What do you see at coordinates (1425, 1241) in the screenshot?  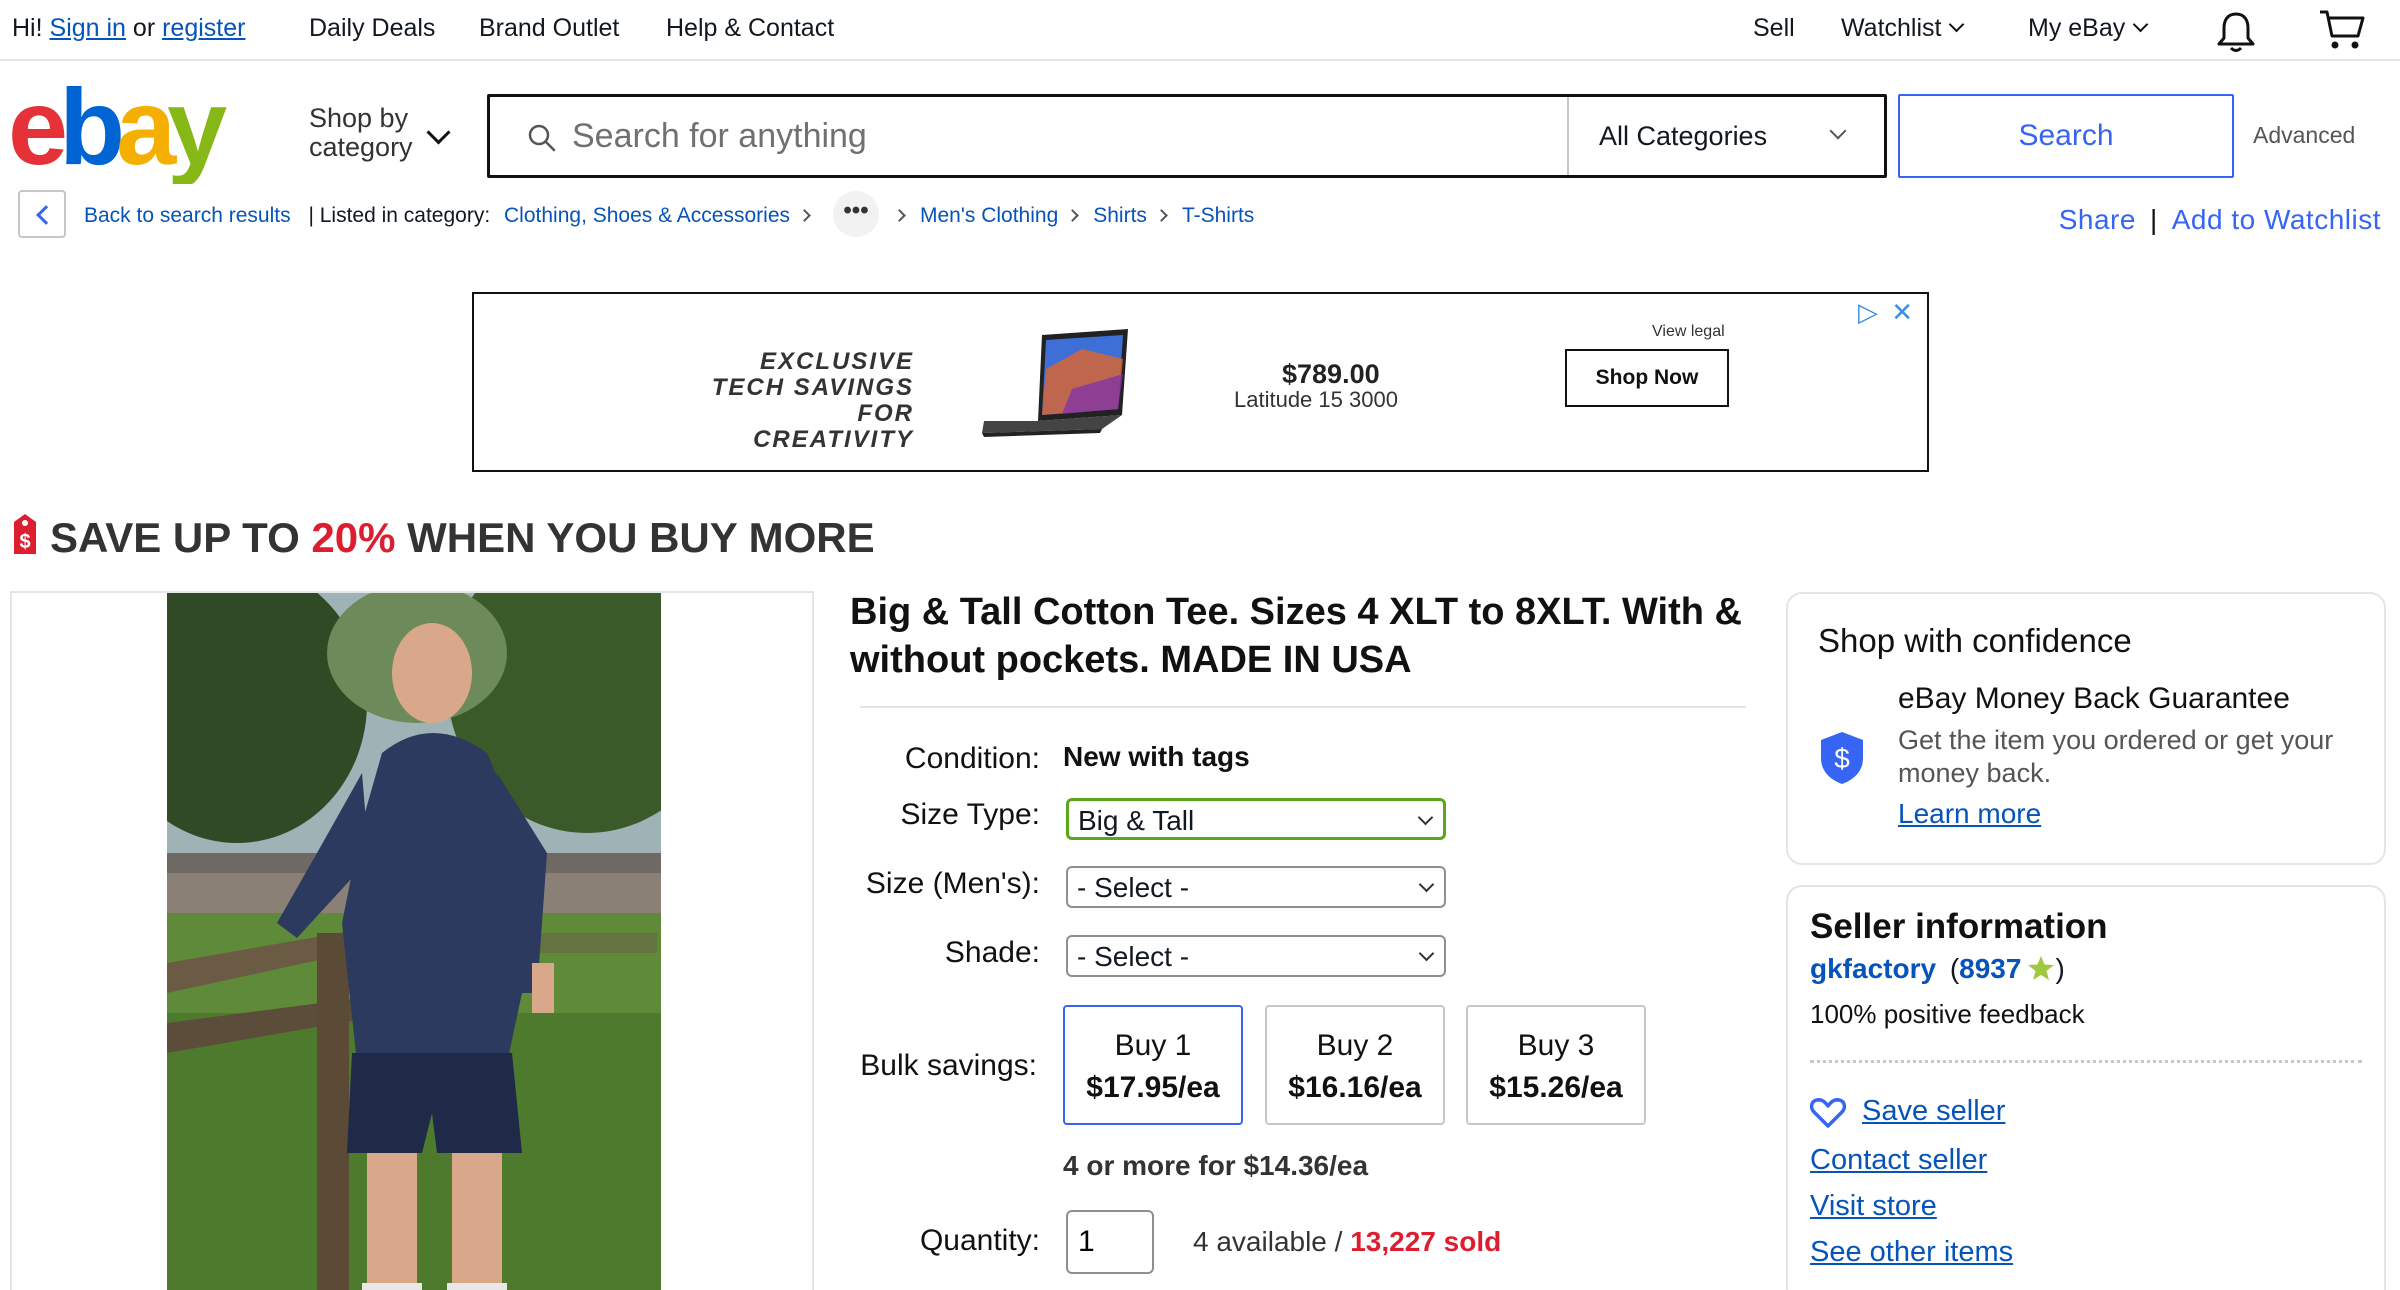 I see `sold-count: 13,227 sold` at bounding box center [1425, 1241].